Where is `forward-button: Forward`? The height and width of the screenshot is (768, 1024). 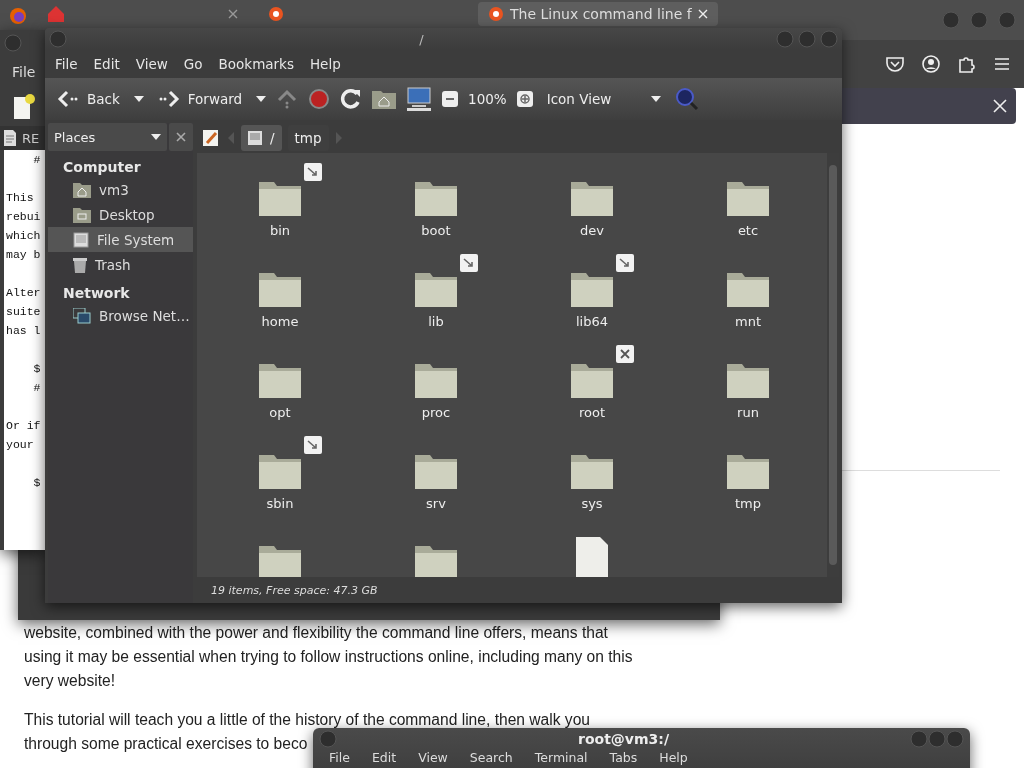
forward-button: Forward is located at coordinates (200, 99).